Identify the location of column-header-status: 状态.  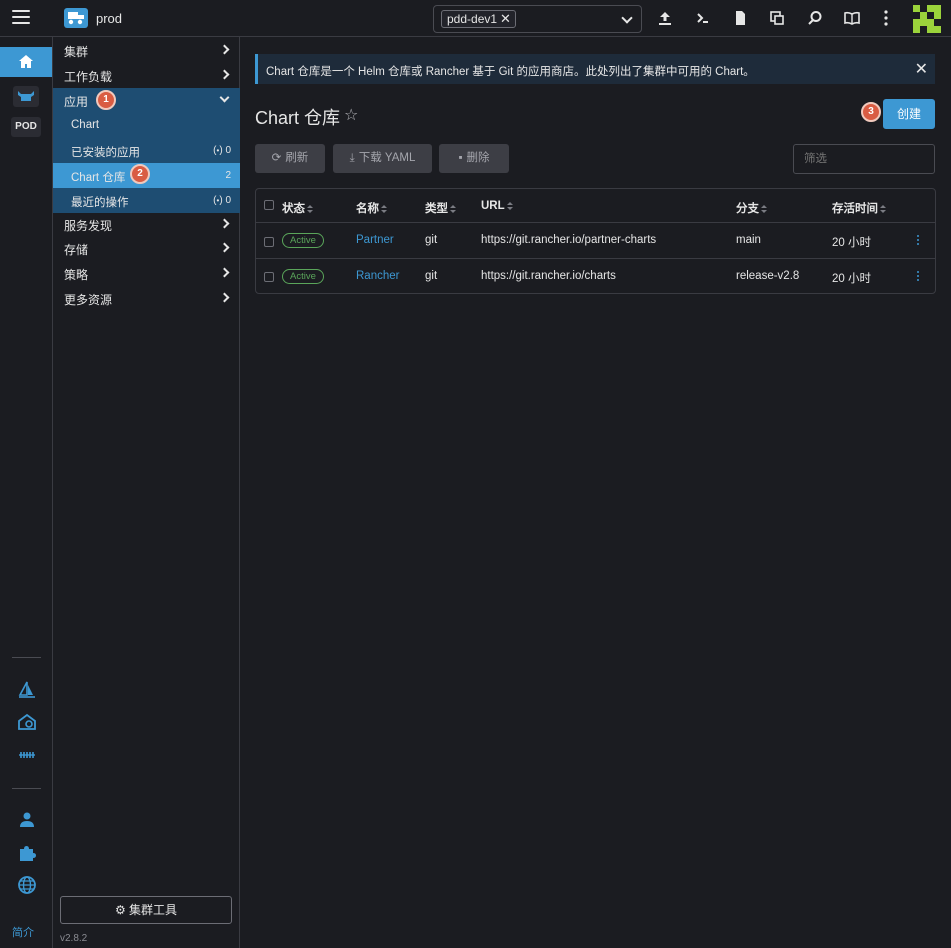
(297, 208).